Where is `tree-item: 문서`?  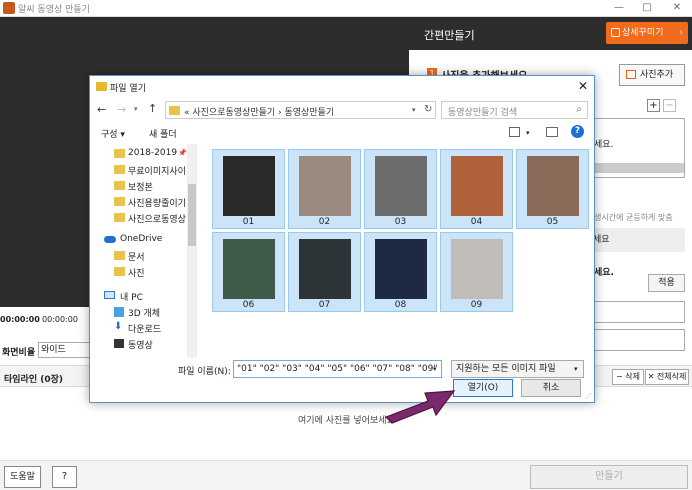 tree-item: 문서 is located at coordinates (140, 256).